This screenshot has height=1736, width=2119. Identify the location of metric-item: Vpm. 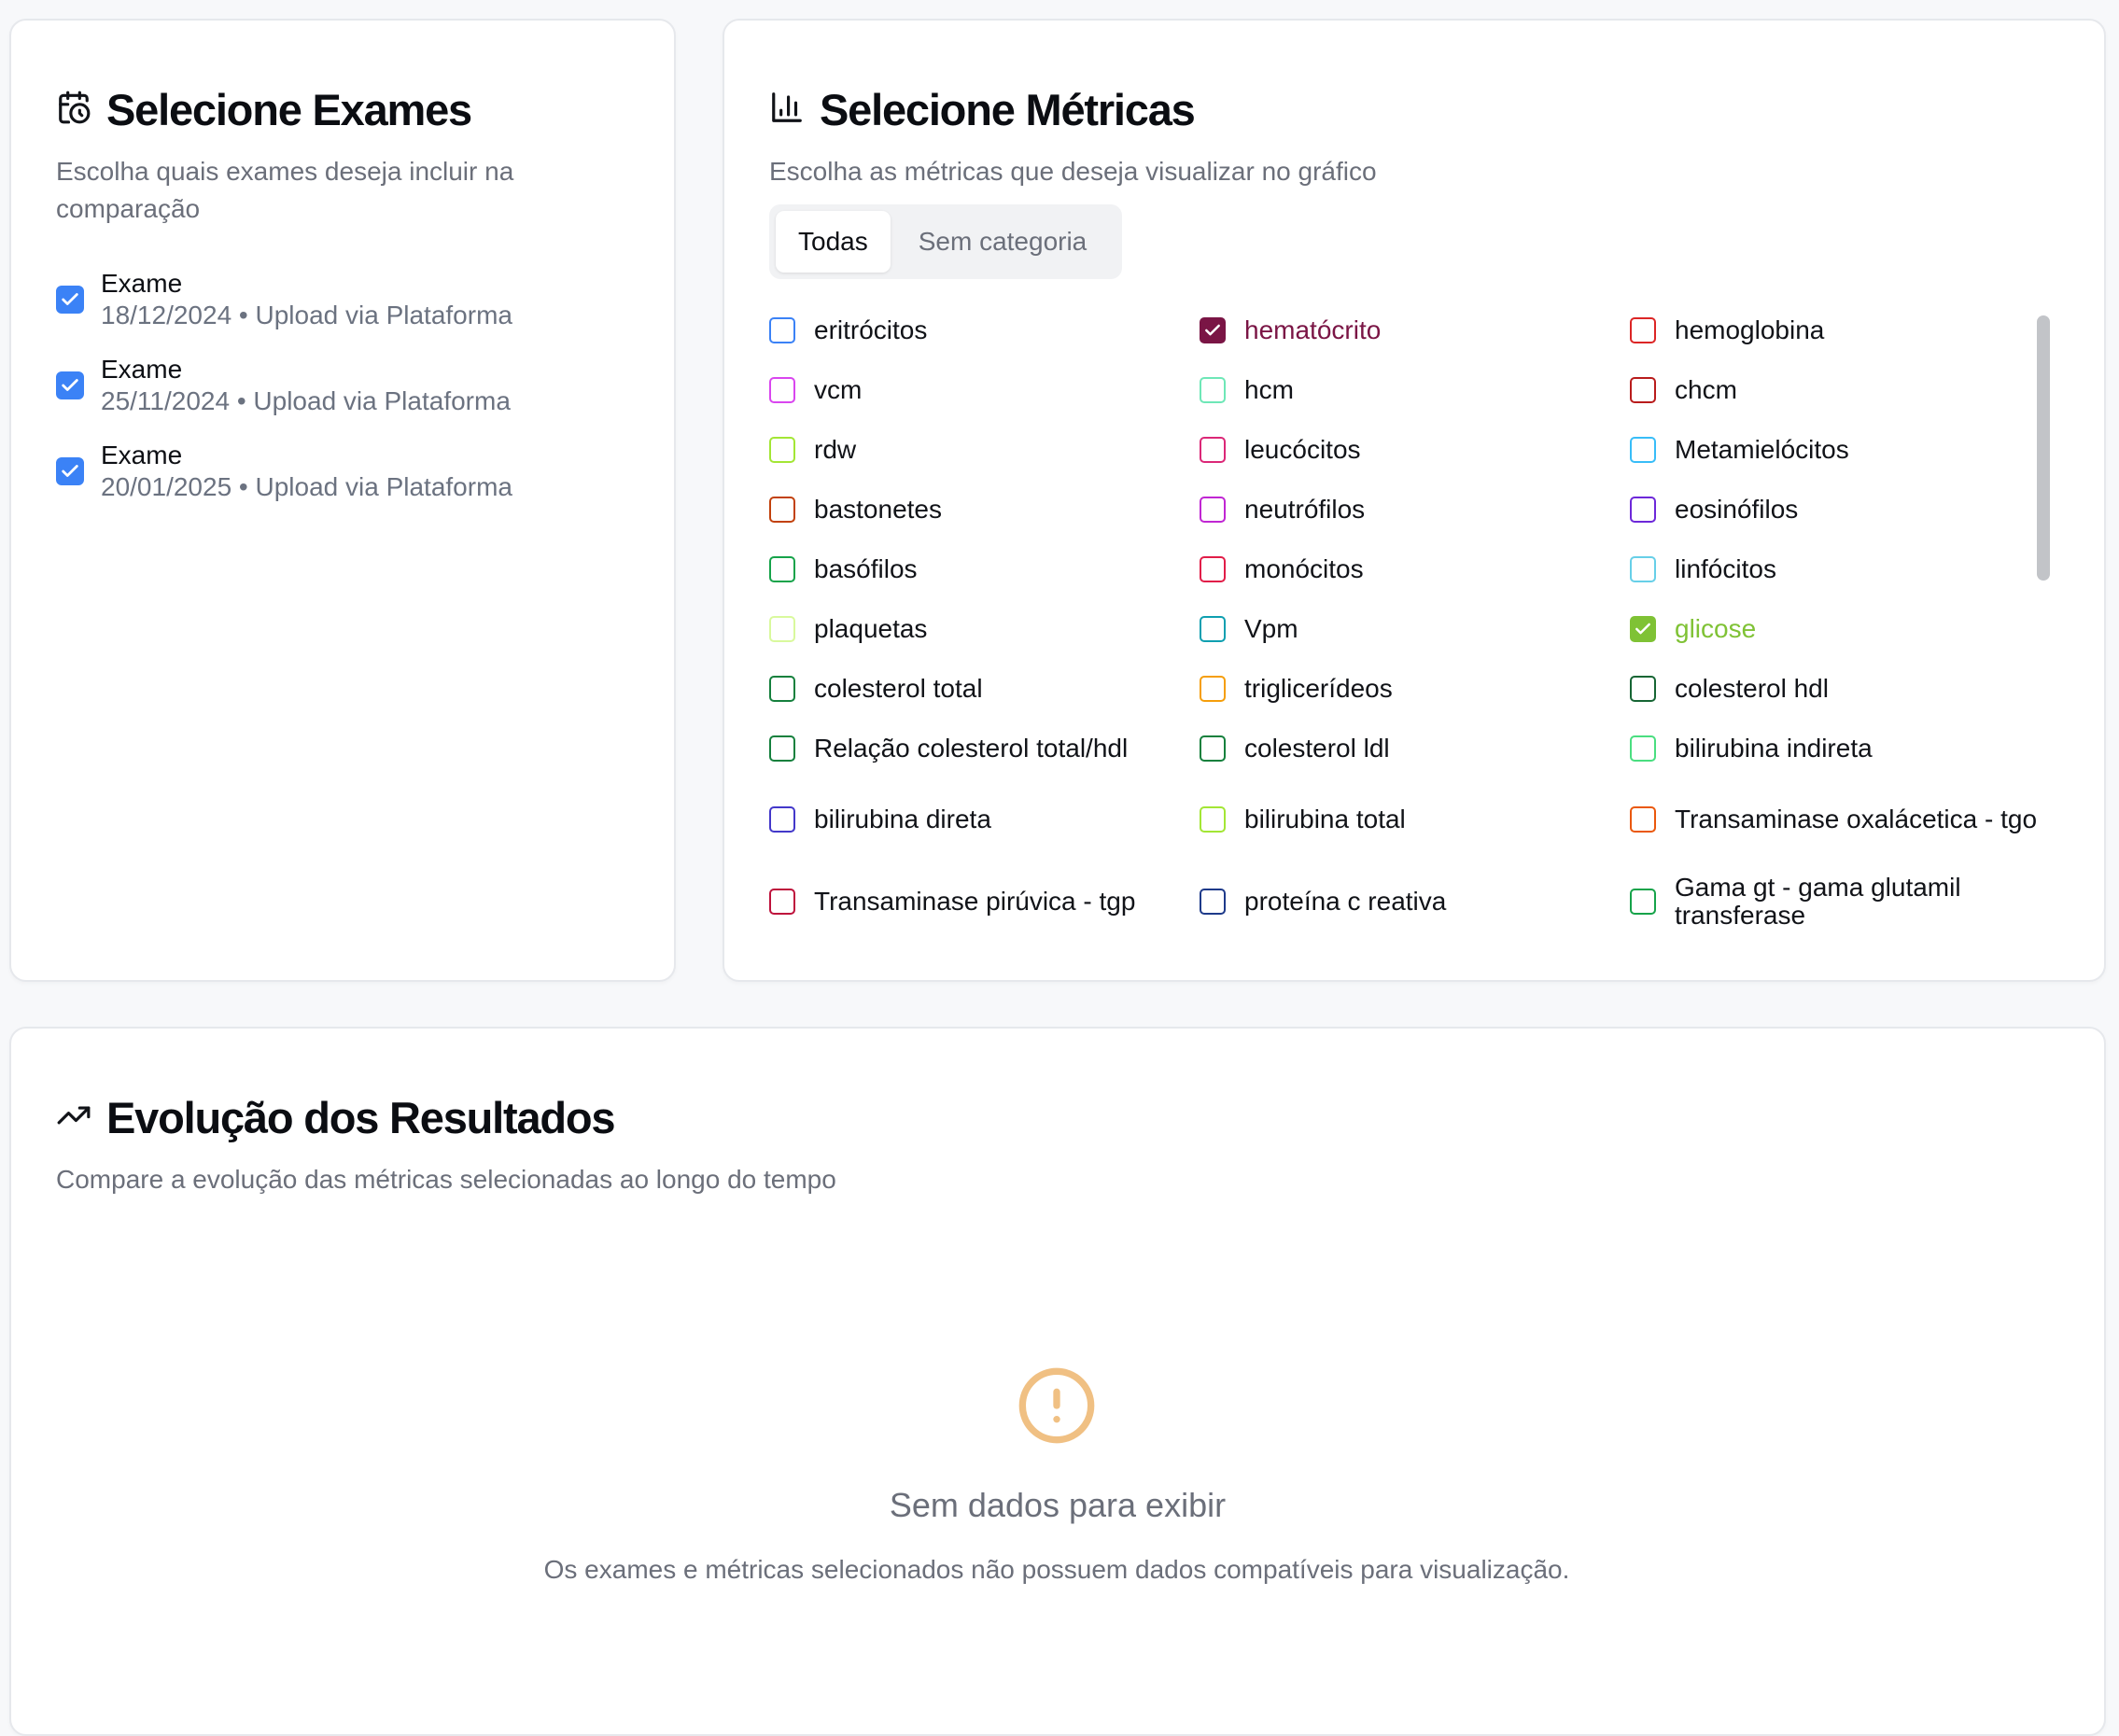
(1415, 629).